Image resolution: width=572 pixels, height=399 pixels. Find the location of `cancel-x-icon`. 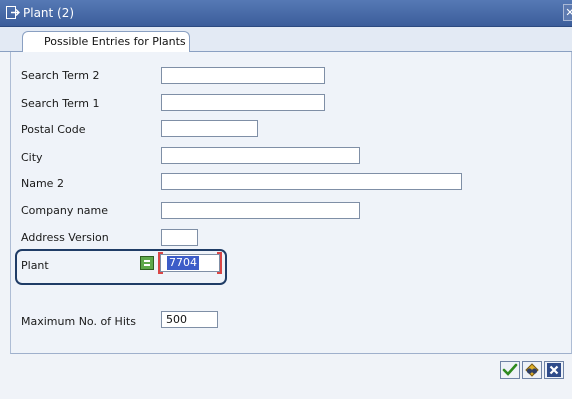

cancel-x-icon is located at coordinates (554, 370).